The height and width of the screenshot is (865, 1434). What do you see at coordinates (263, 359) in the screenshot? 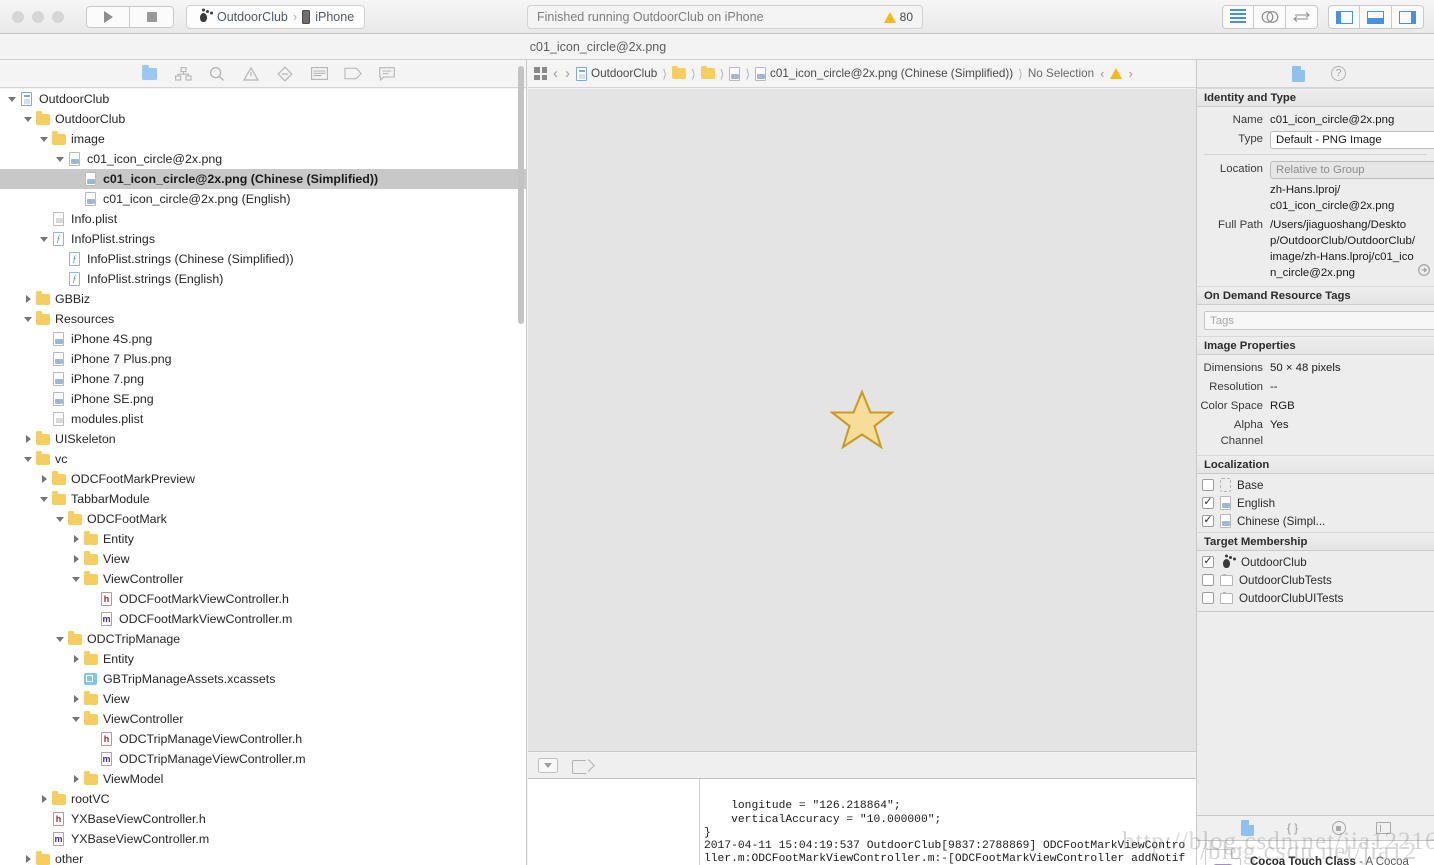
I see `tree-row: iPhone 7 Plus.png` at bounding box center [263, 359].